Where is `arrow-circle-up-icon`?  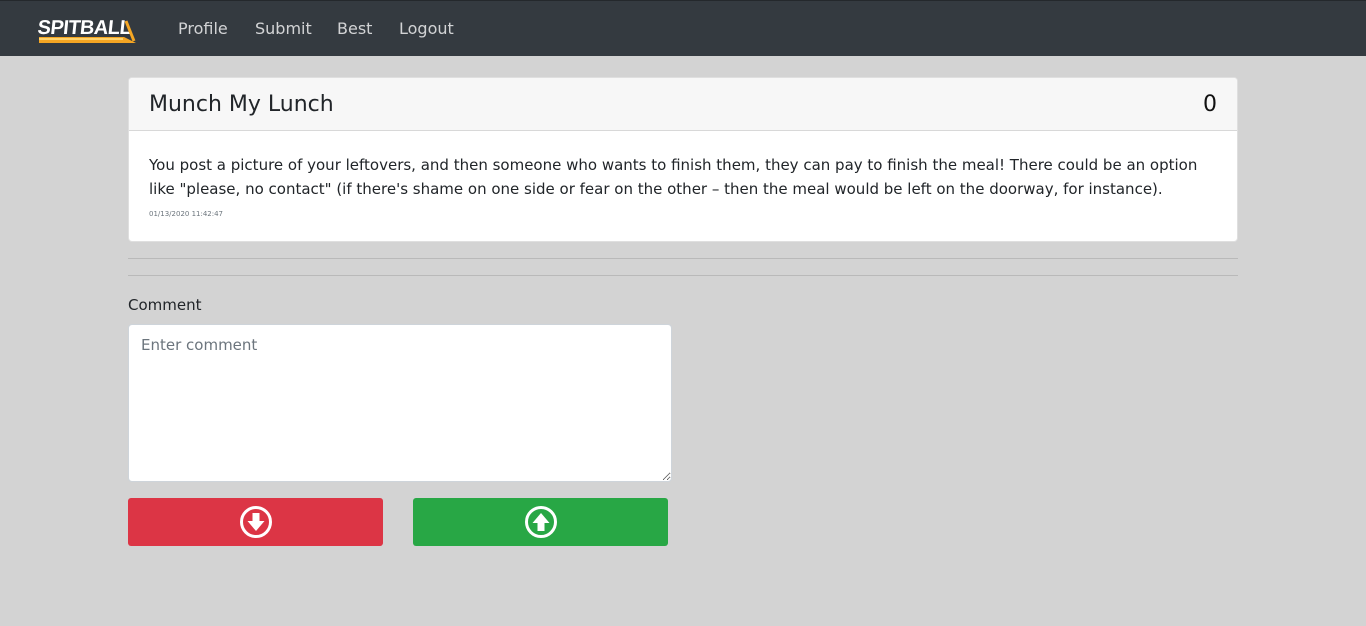
arrow-circle-up-icon is located at coordinates (540, 522).